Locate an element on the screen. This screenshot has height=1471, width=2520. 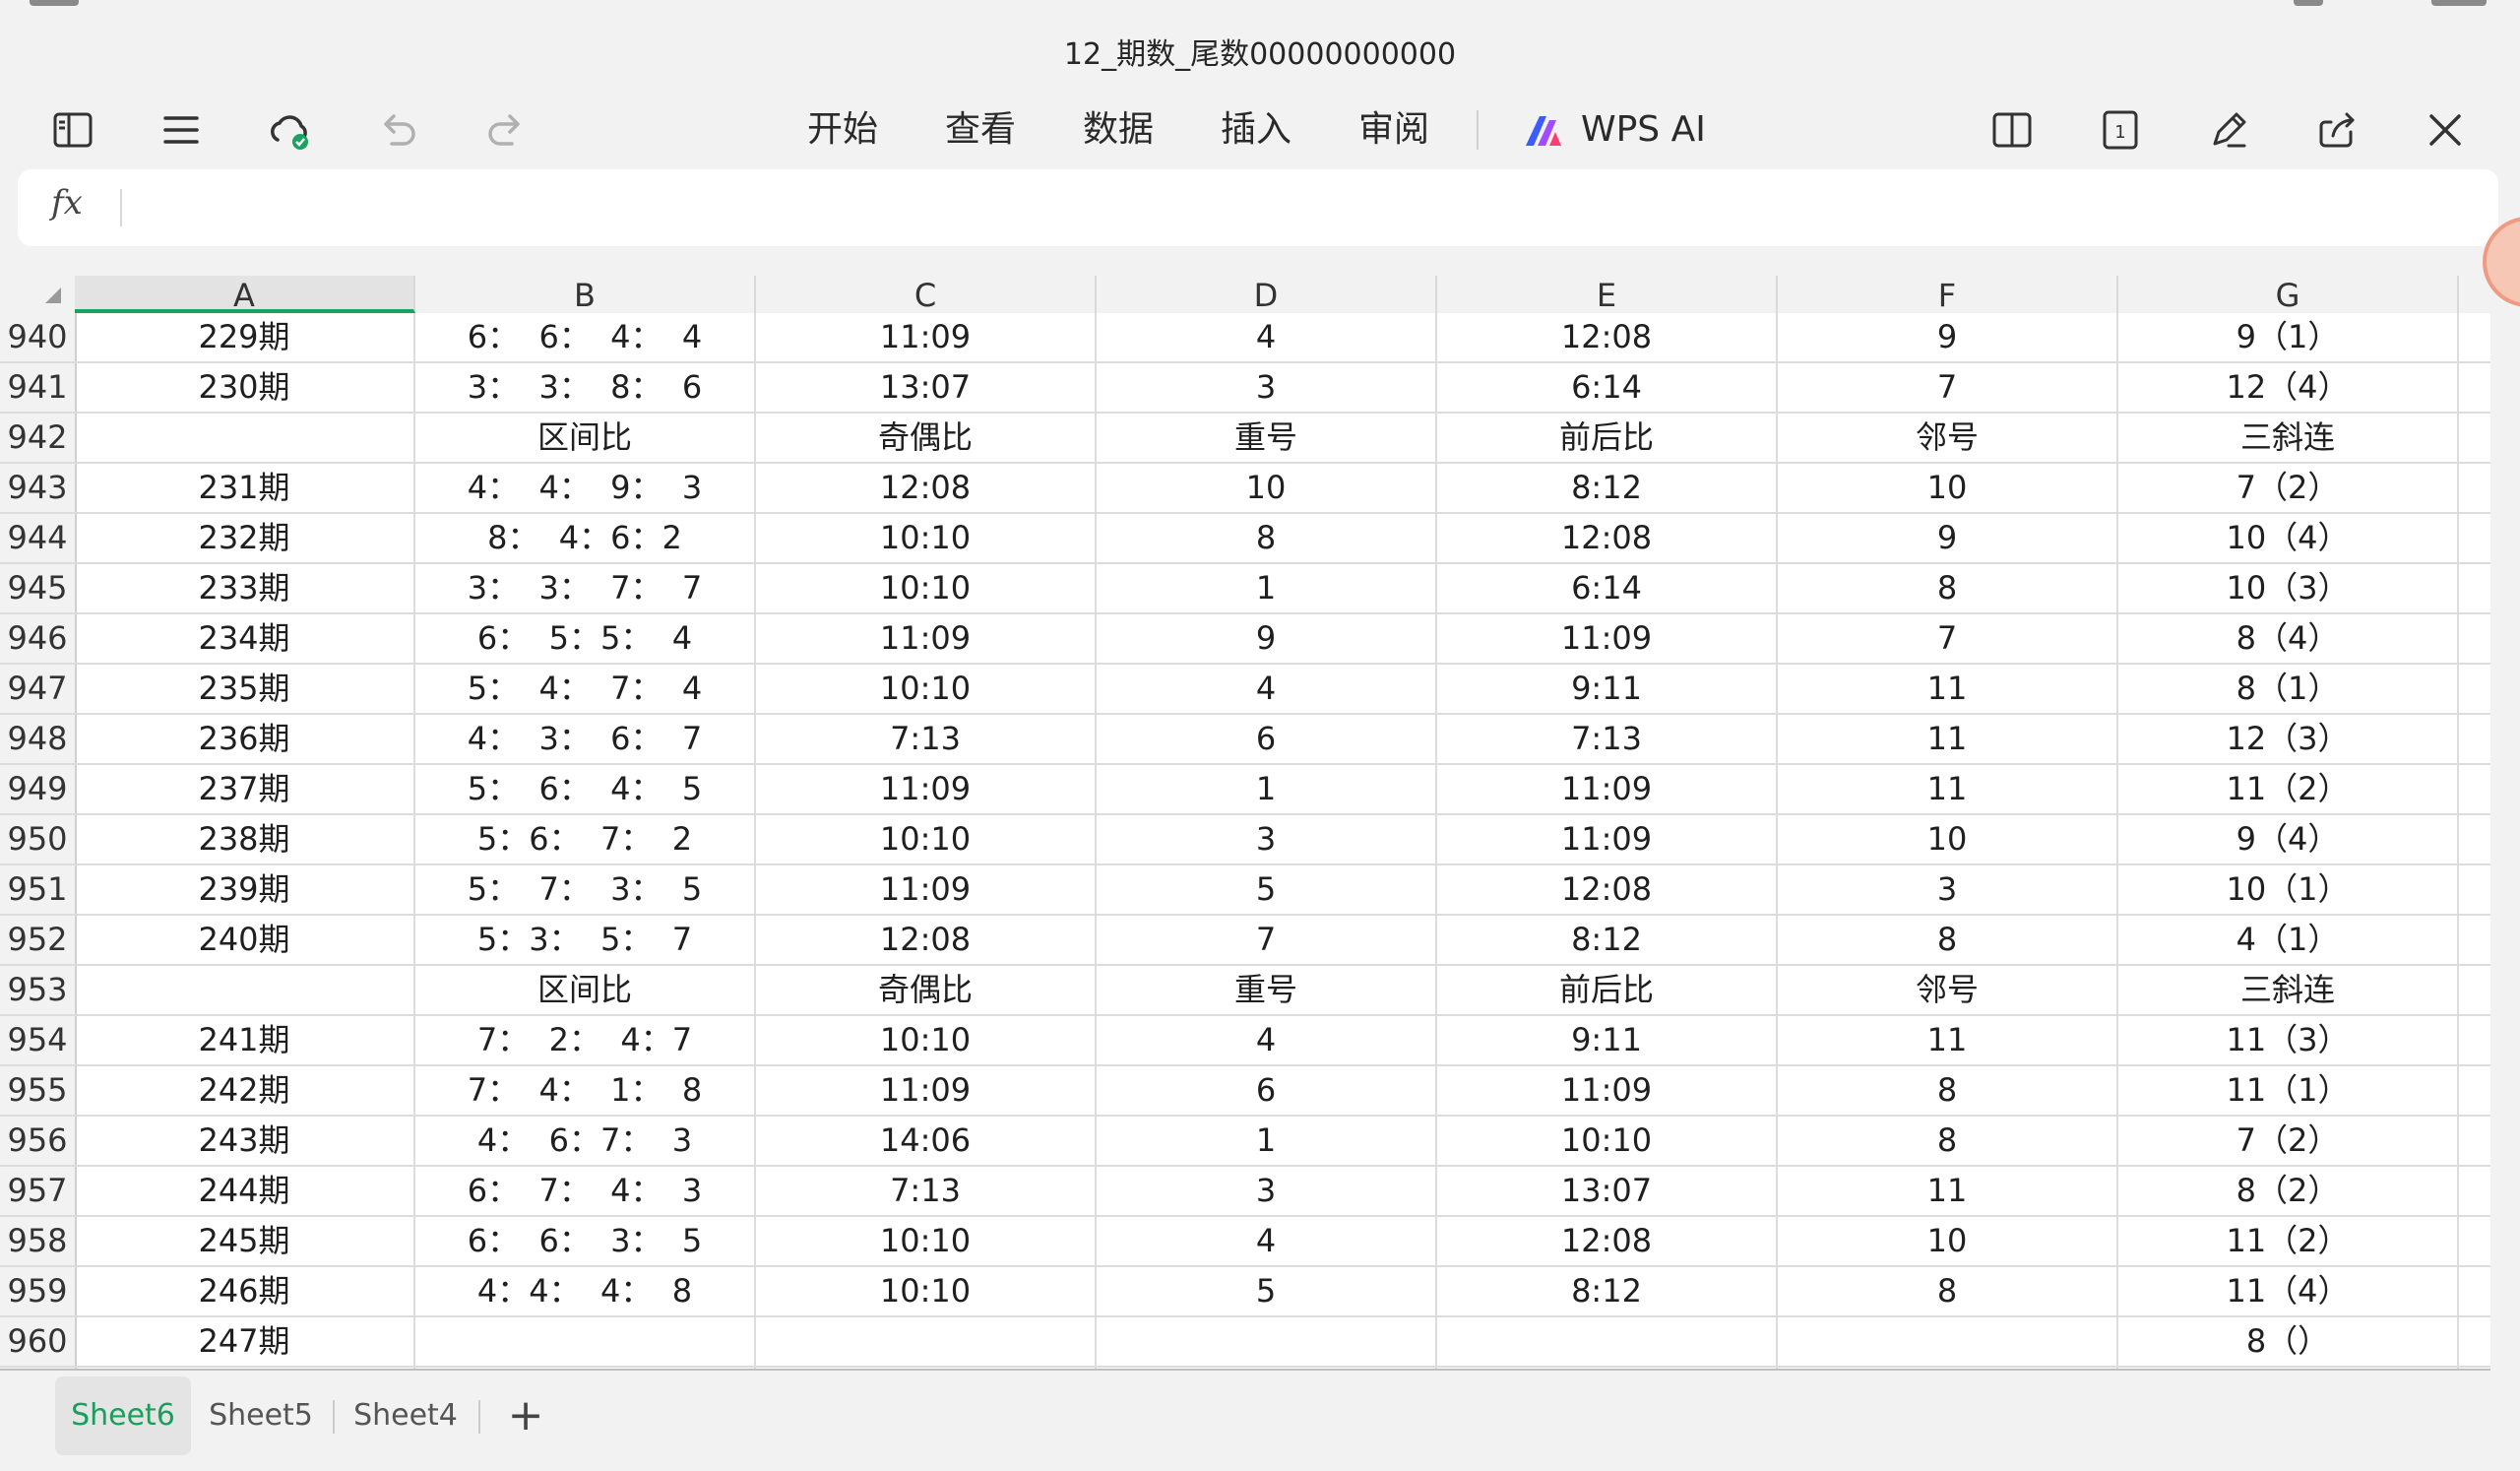
row-header: 946 is located at coordinates (38, 638).